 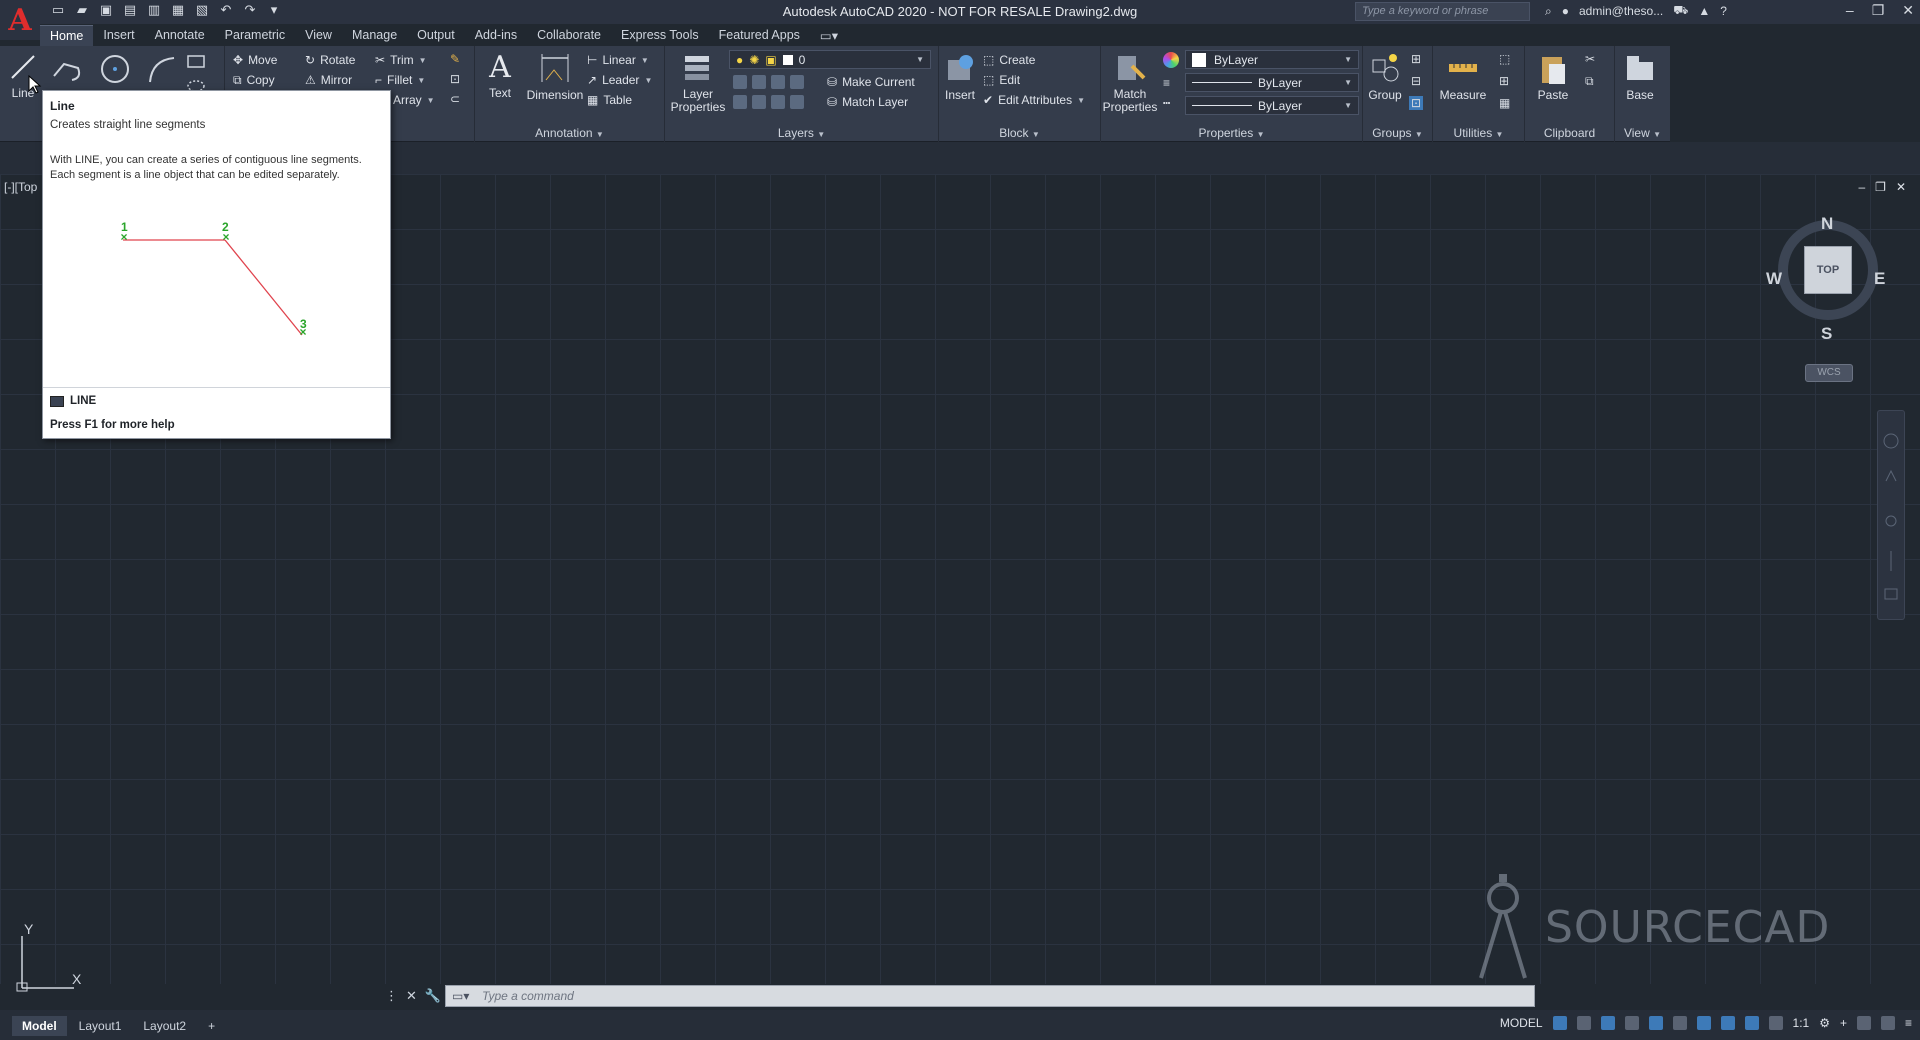 What do you see at coordinates (496, 35) in the screenshot?
I see `tab-add-ins: Add-ins` at bounding box center [496, 35].